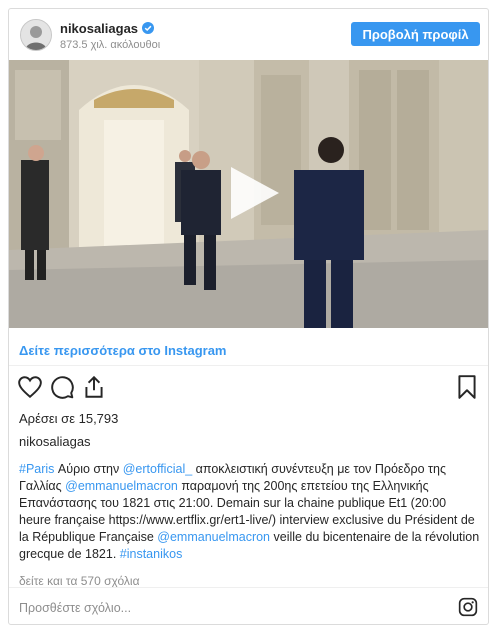 This screenshot has width=499, height=635. I want to click on hashtag-link: #instanikos, so click(151, 554).